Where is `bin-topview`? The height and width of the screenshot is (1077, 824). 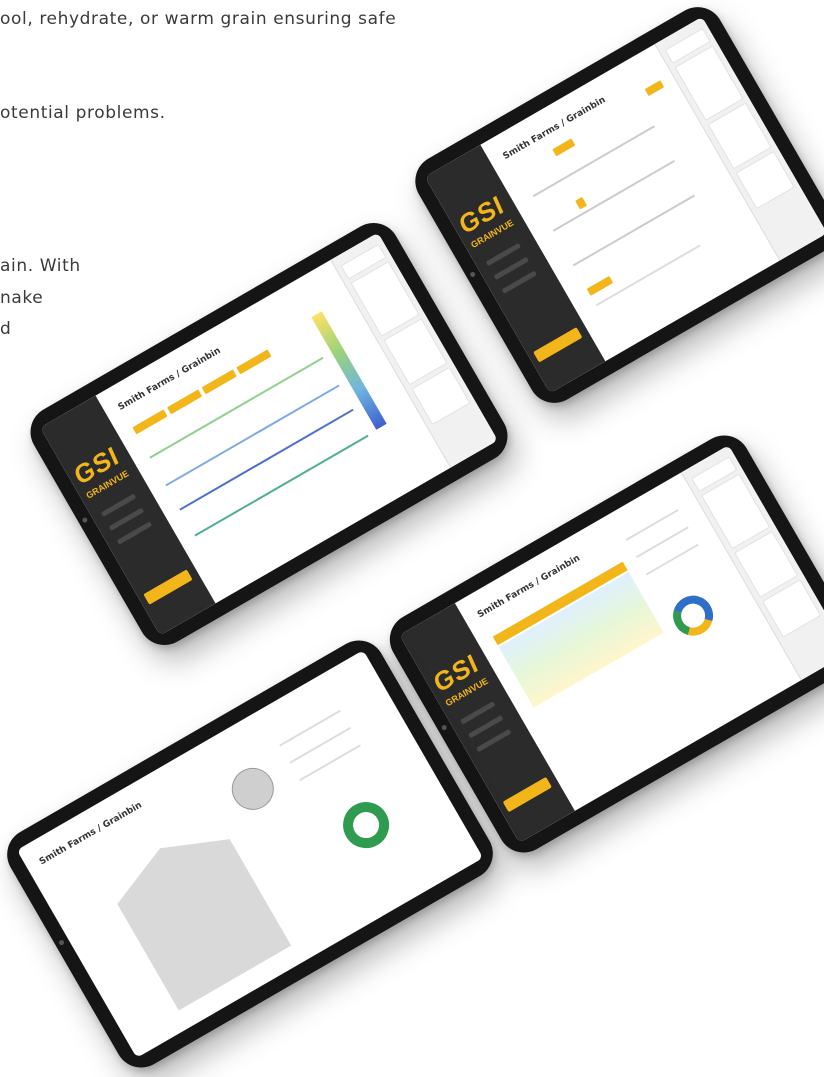
bin-topview is located at coordinates (253, 789).